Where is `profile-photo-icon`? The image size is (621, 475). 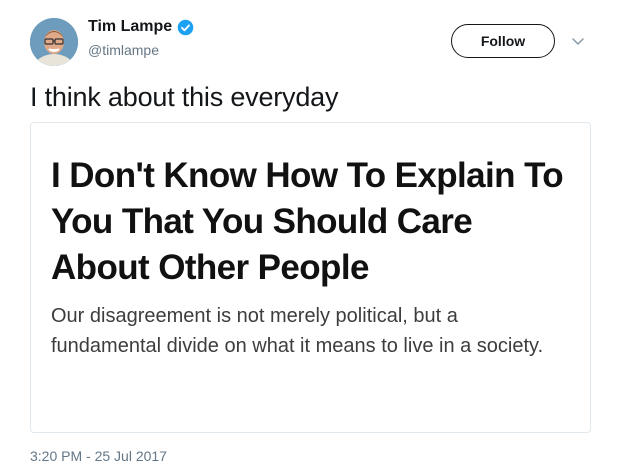
profile-photo-icon is located at coordinates (54, 42).